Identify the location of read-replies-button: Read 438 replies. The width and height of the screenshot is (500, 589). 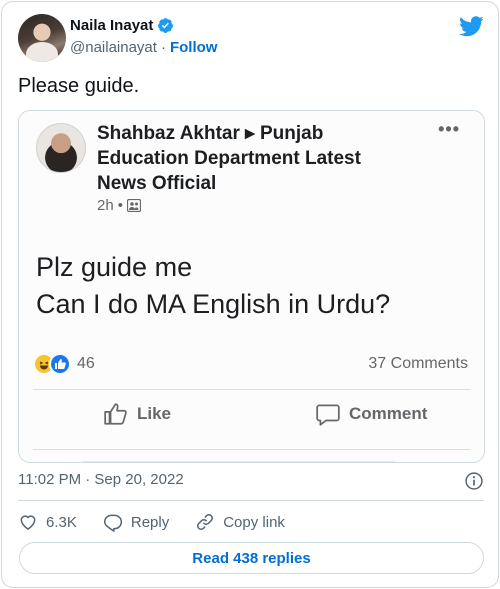
(251, 558).